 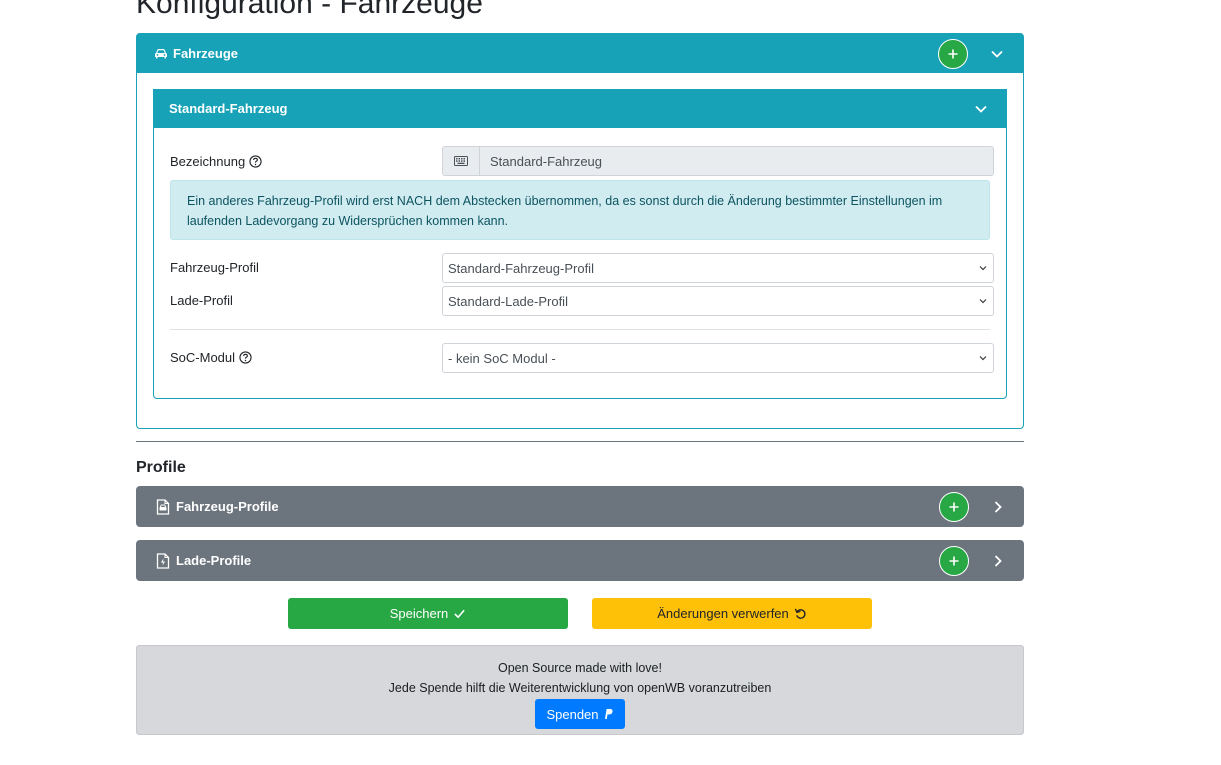 I want to click on name-input-group: Standard-Fahrzeug, so click(x=718, y=161).